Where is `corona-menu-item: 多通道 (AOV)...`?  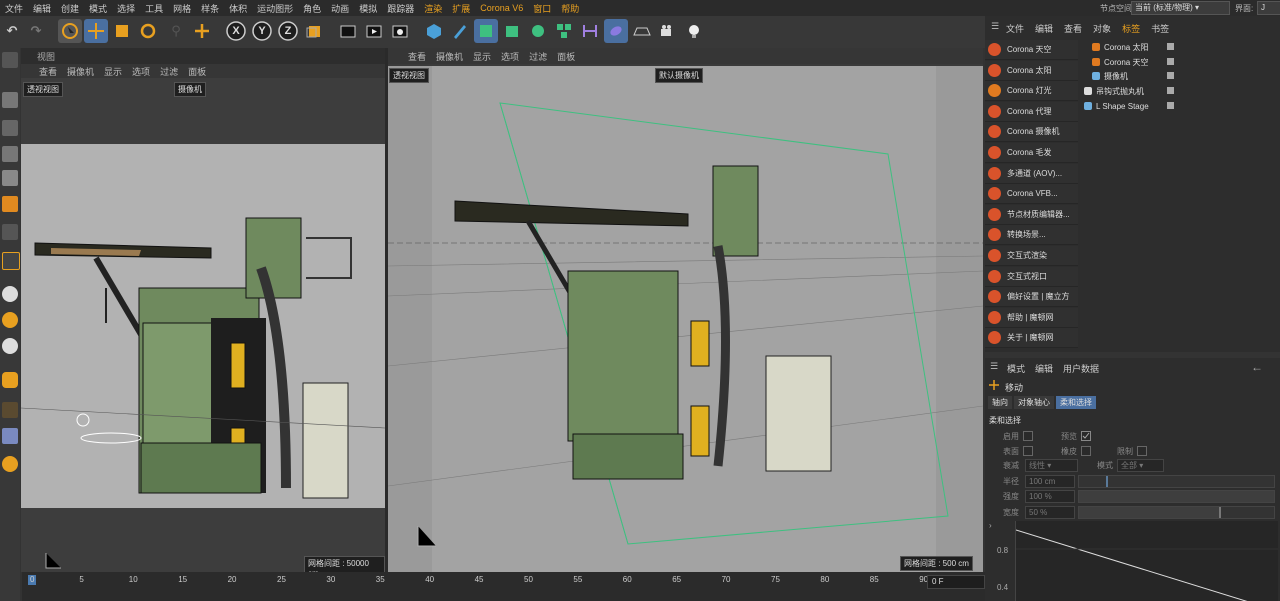 corona-menu-item: 多通道 (AOV)... is located at coordinates (1031, 173).